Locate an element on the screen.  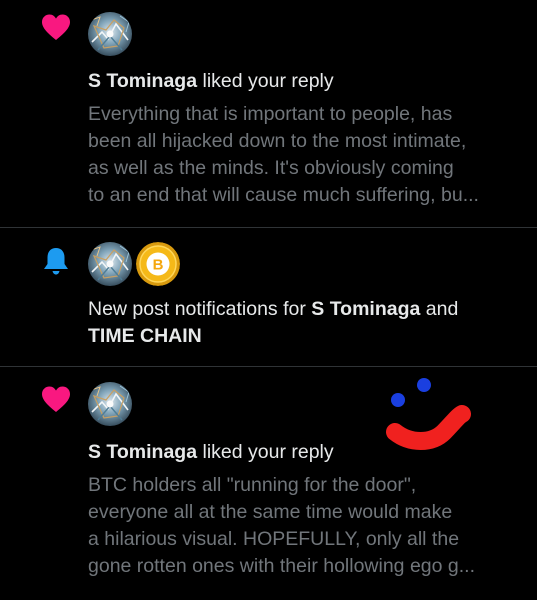
coin-glyph: B is located at coordinates (158, 265).